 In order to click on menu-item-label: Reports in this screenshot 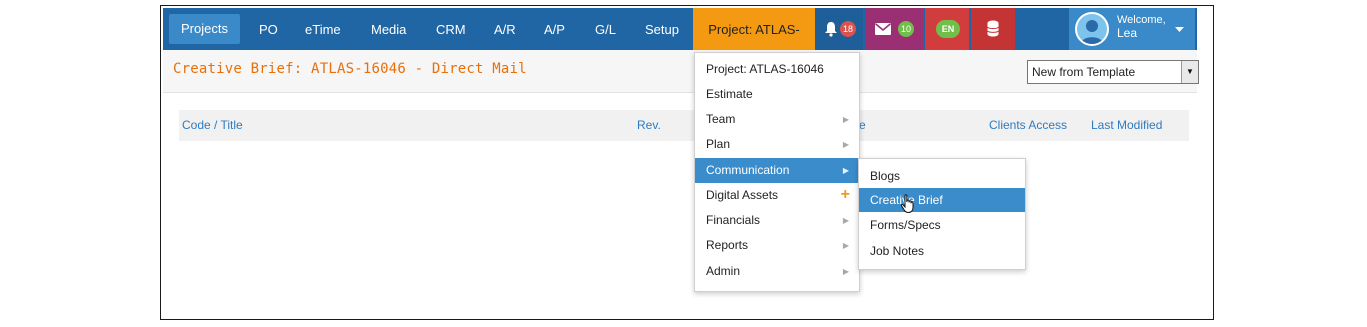, I will do `click(727, 245)`.